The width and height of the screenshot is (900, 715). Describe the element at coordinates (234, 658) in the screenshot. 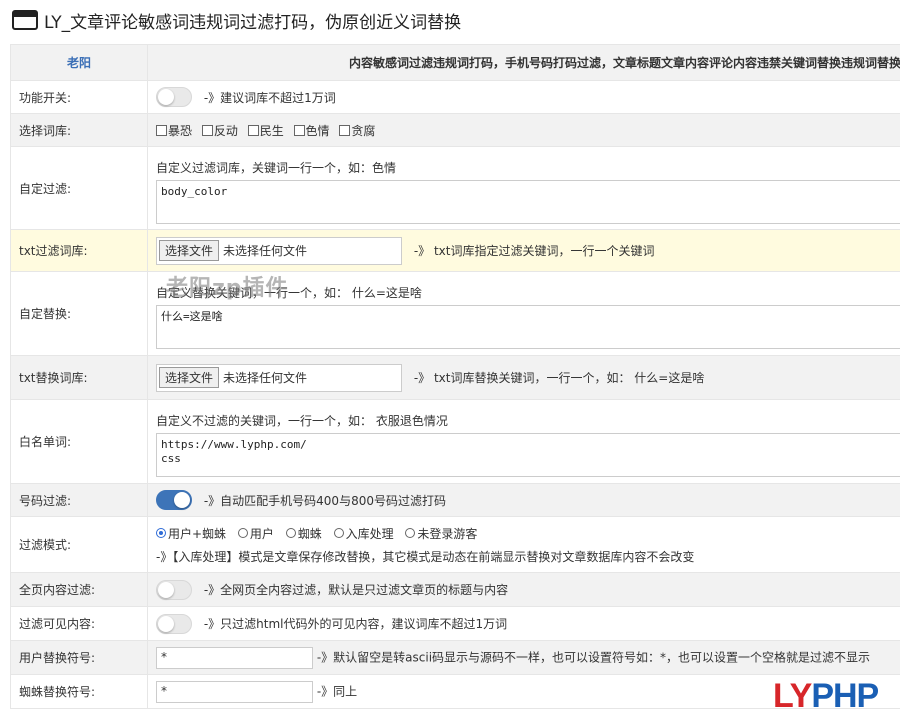

I see `user-symbol-input: *` at that location.